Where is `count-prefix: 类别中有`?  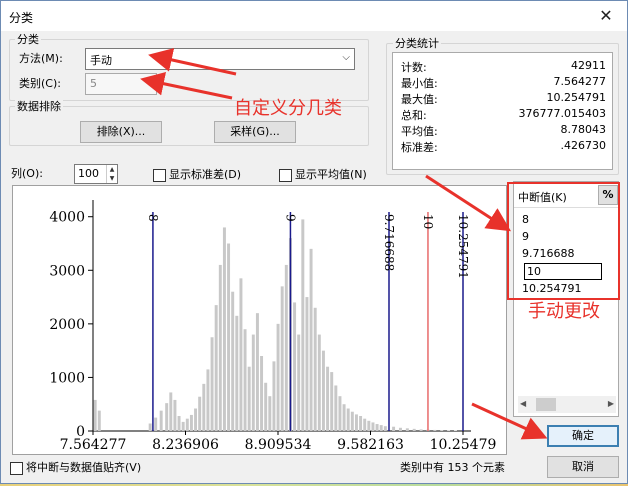
count-prefix: 类别中有 is located at coordinates (422, 467).